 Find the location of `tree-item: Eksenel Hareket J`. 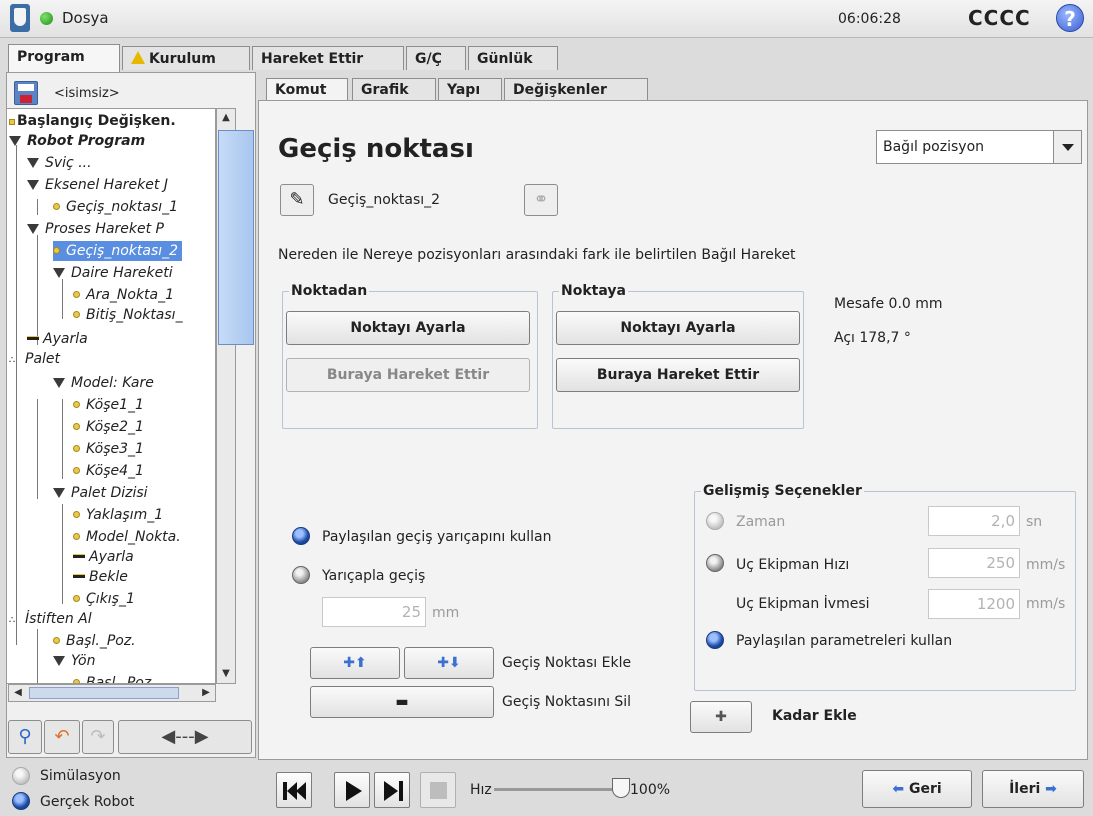

tree-item: Eksenel Hareket J is located at coordinates (97, 185).